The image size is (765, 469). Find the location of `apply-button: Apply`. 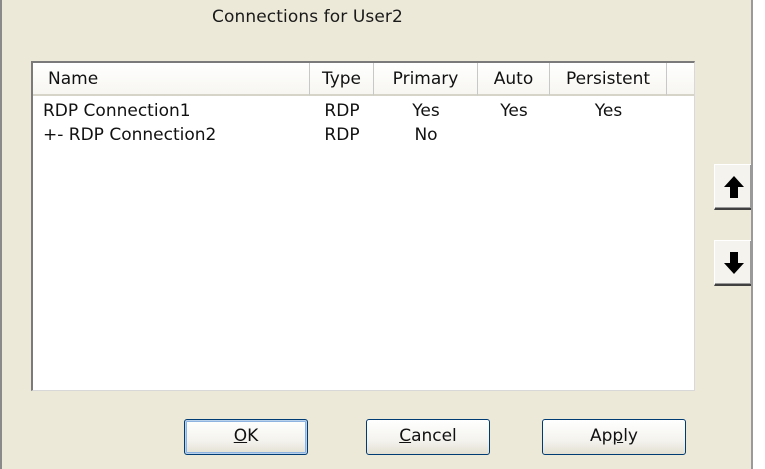

apply-button: Apply is located at coordinates (614, 437).